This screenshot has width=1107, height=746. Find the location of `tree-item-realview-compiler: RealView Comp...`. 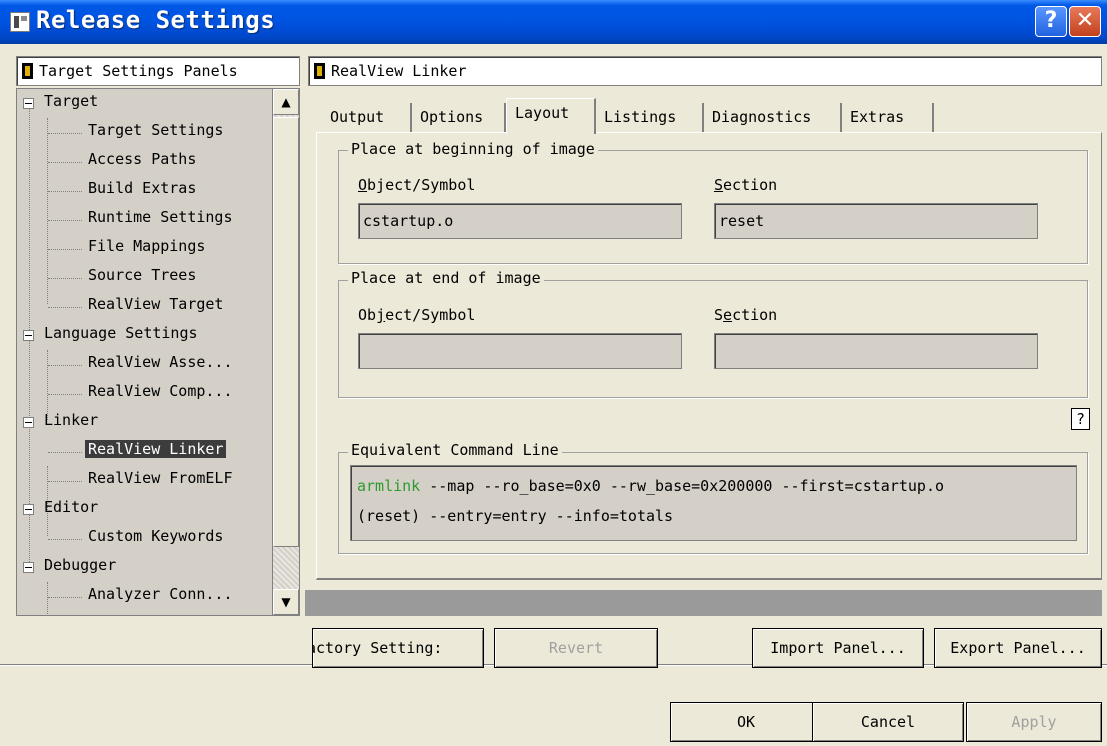

tree-item-realview-compiler: RealView Comp... is located at coordinates (148, 393).